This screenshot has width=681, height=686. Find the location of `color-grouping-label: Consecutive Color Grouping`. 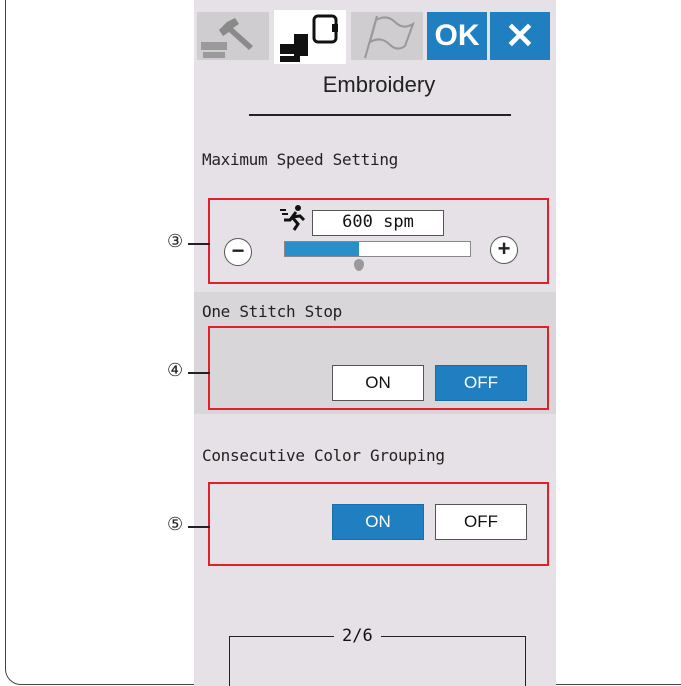

color-grouping-label: Consecutive Color Grouping is located at coordinates (323, 455).